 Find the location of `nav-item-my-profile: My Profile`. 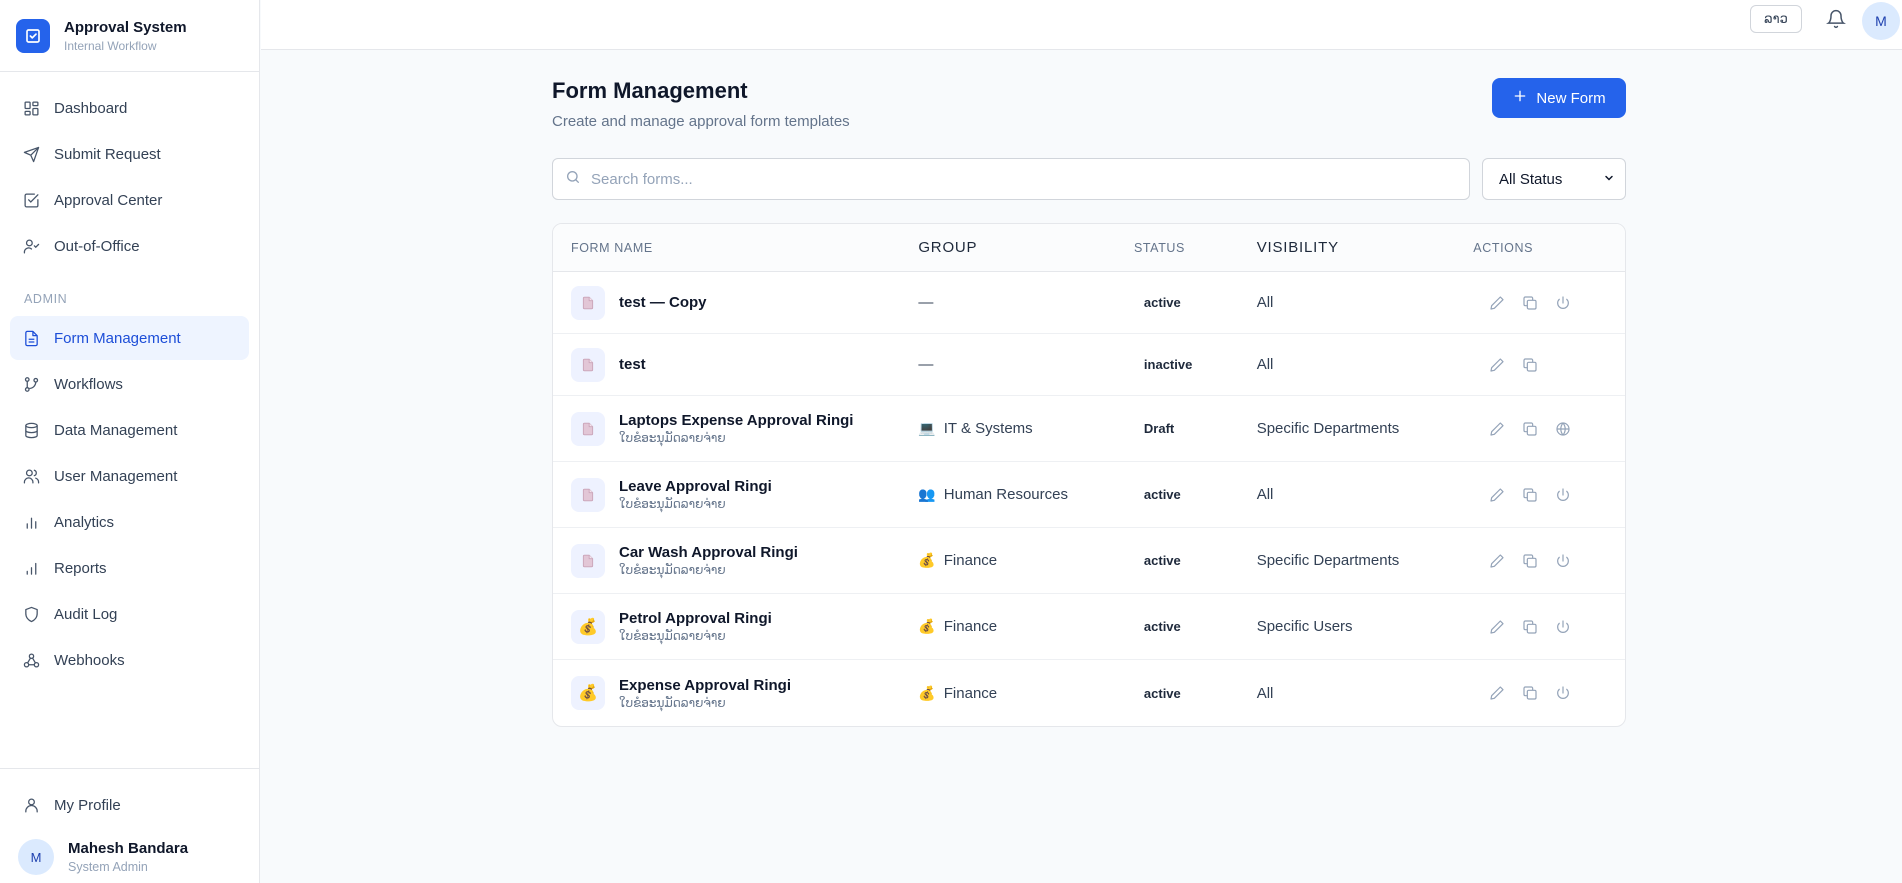

nav-item-my-profile: My Profile is located at coordinates (129, 805).